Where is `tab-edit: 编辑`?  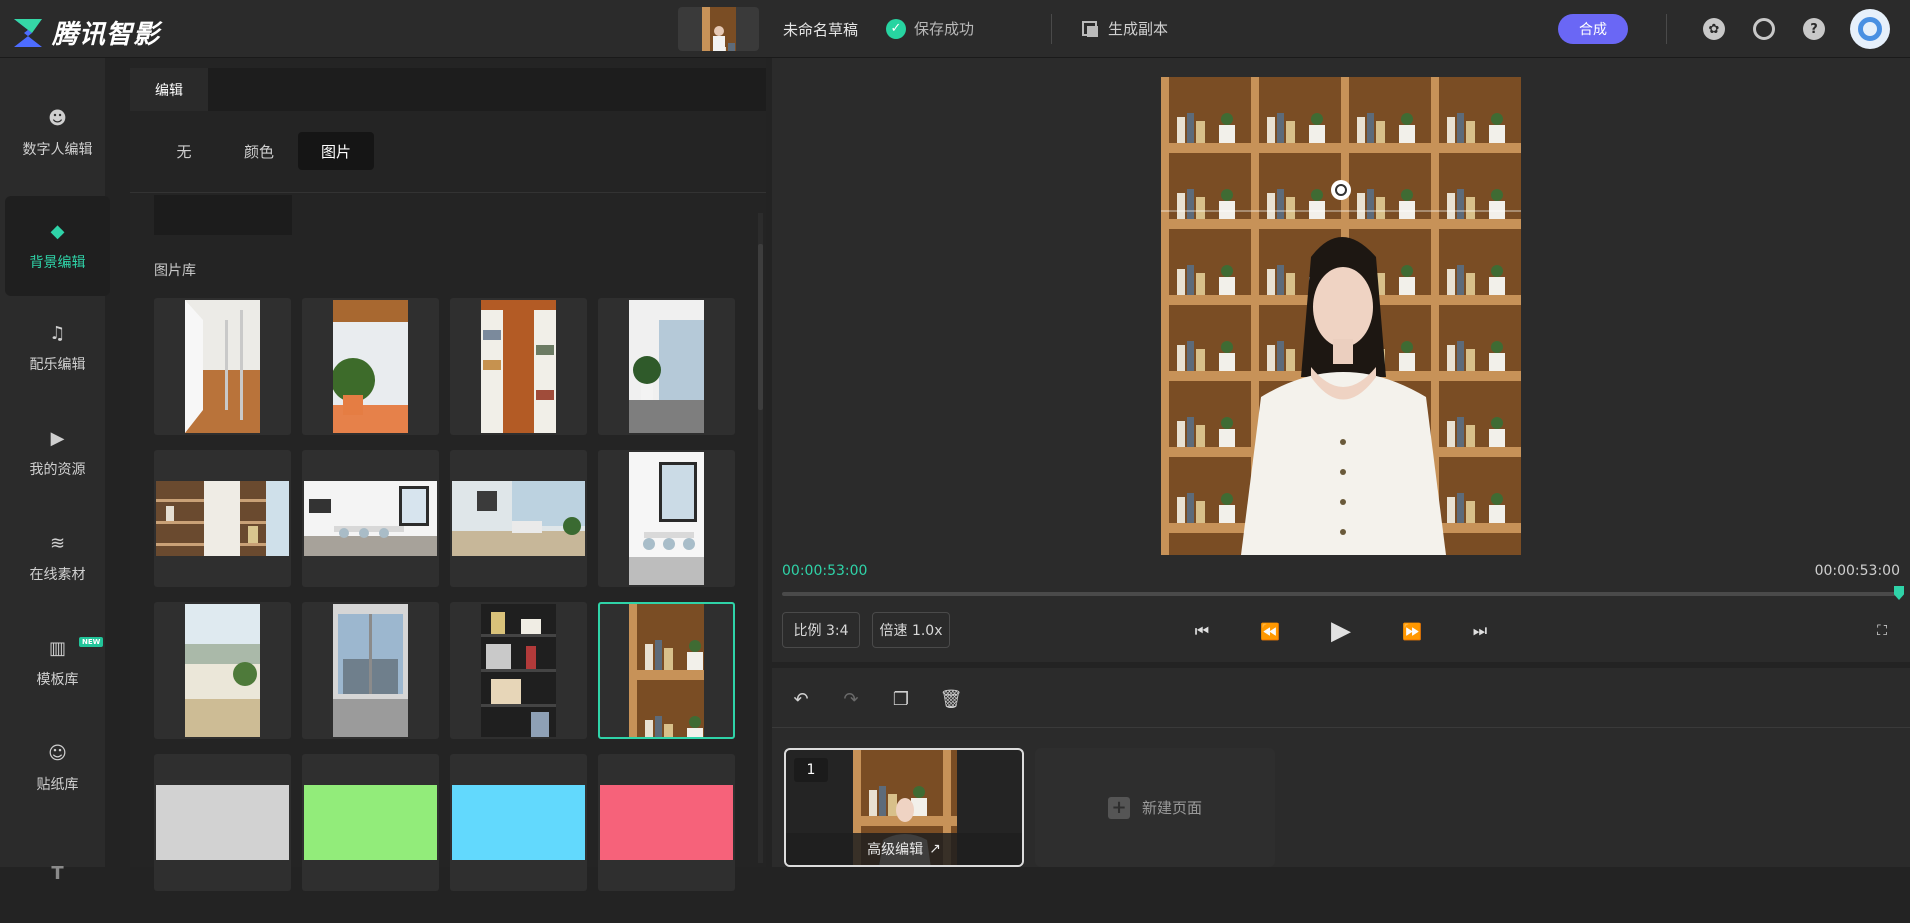 tab-edit: 编辑 is located at coordinates (169, 89).